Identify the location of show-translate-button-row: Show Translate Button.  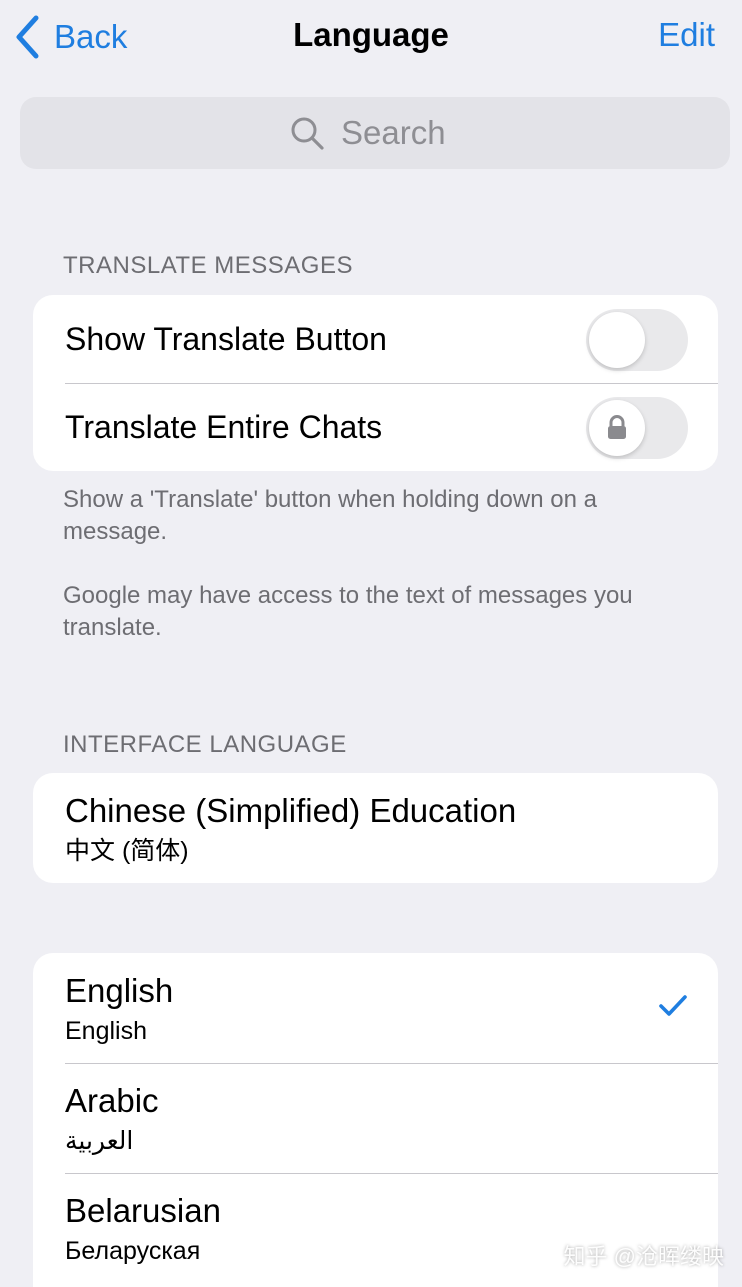
(375, 339).